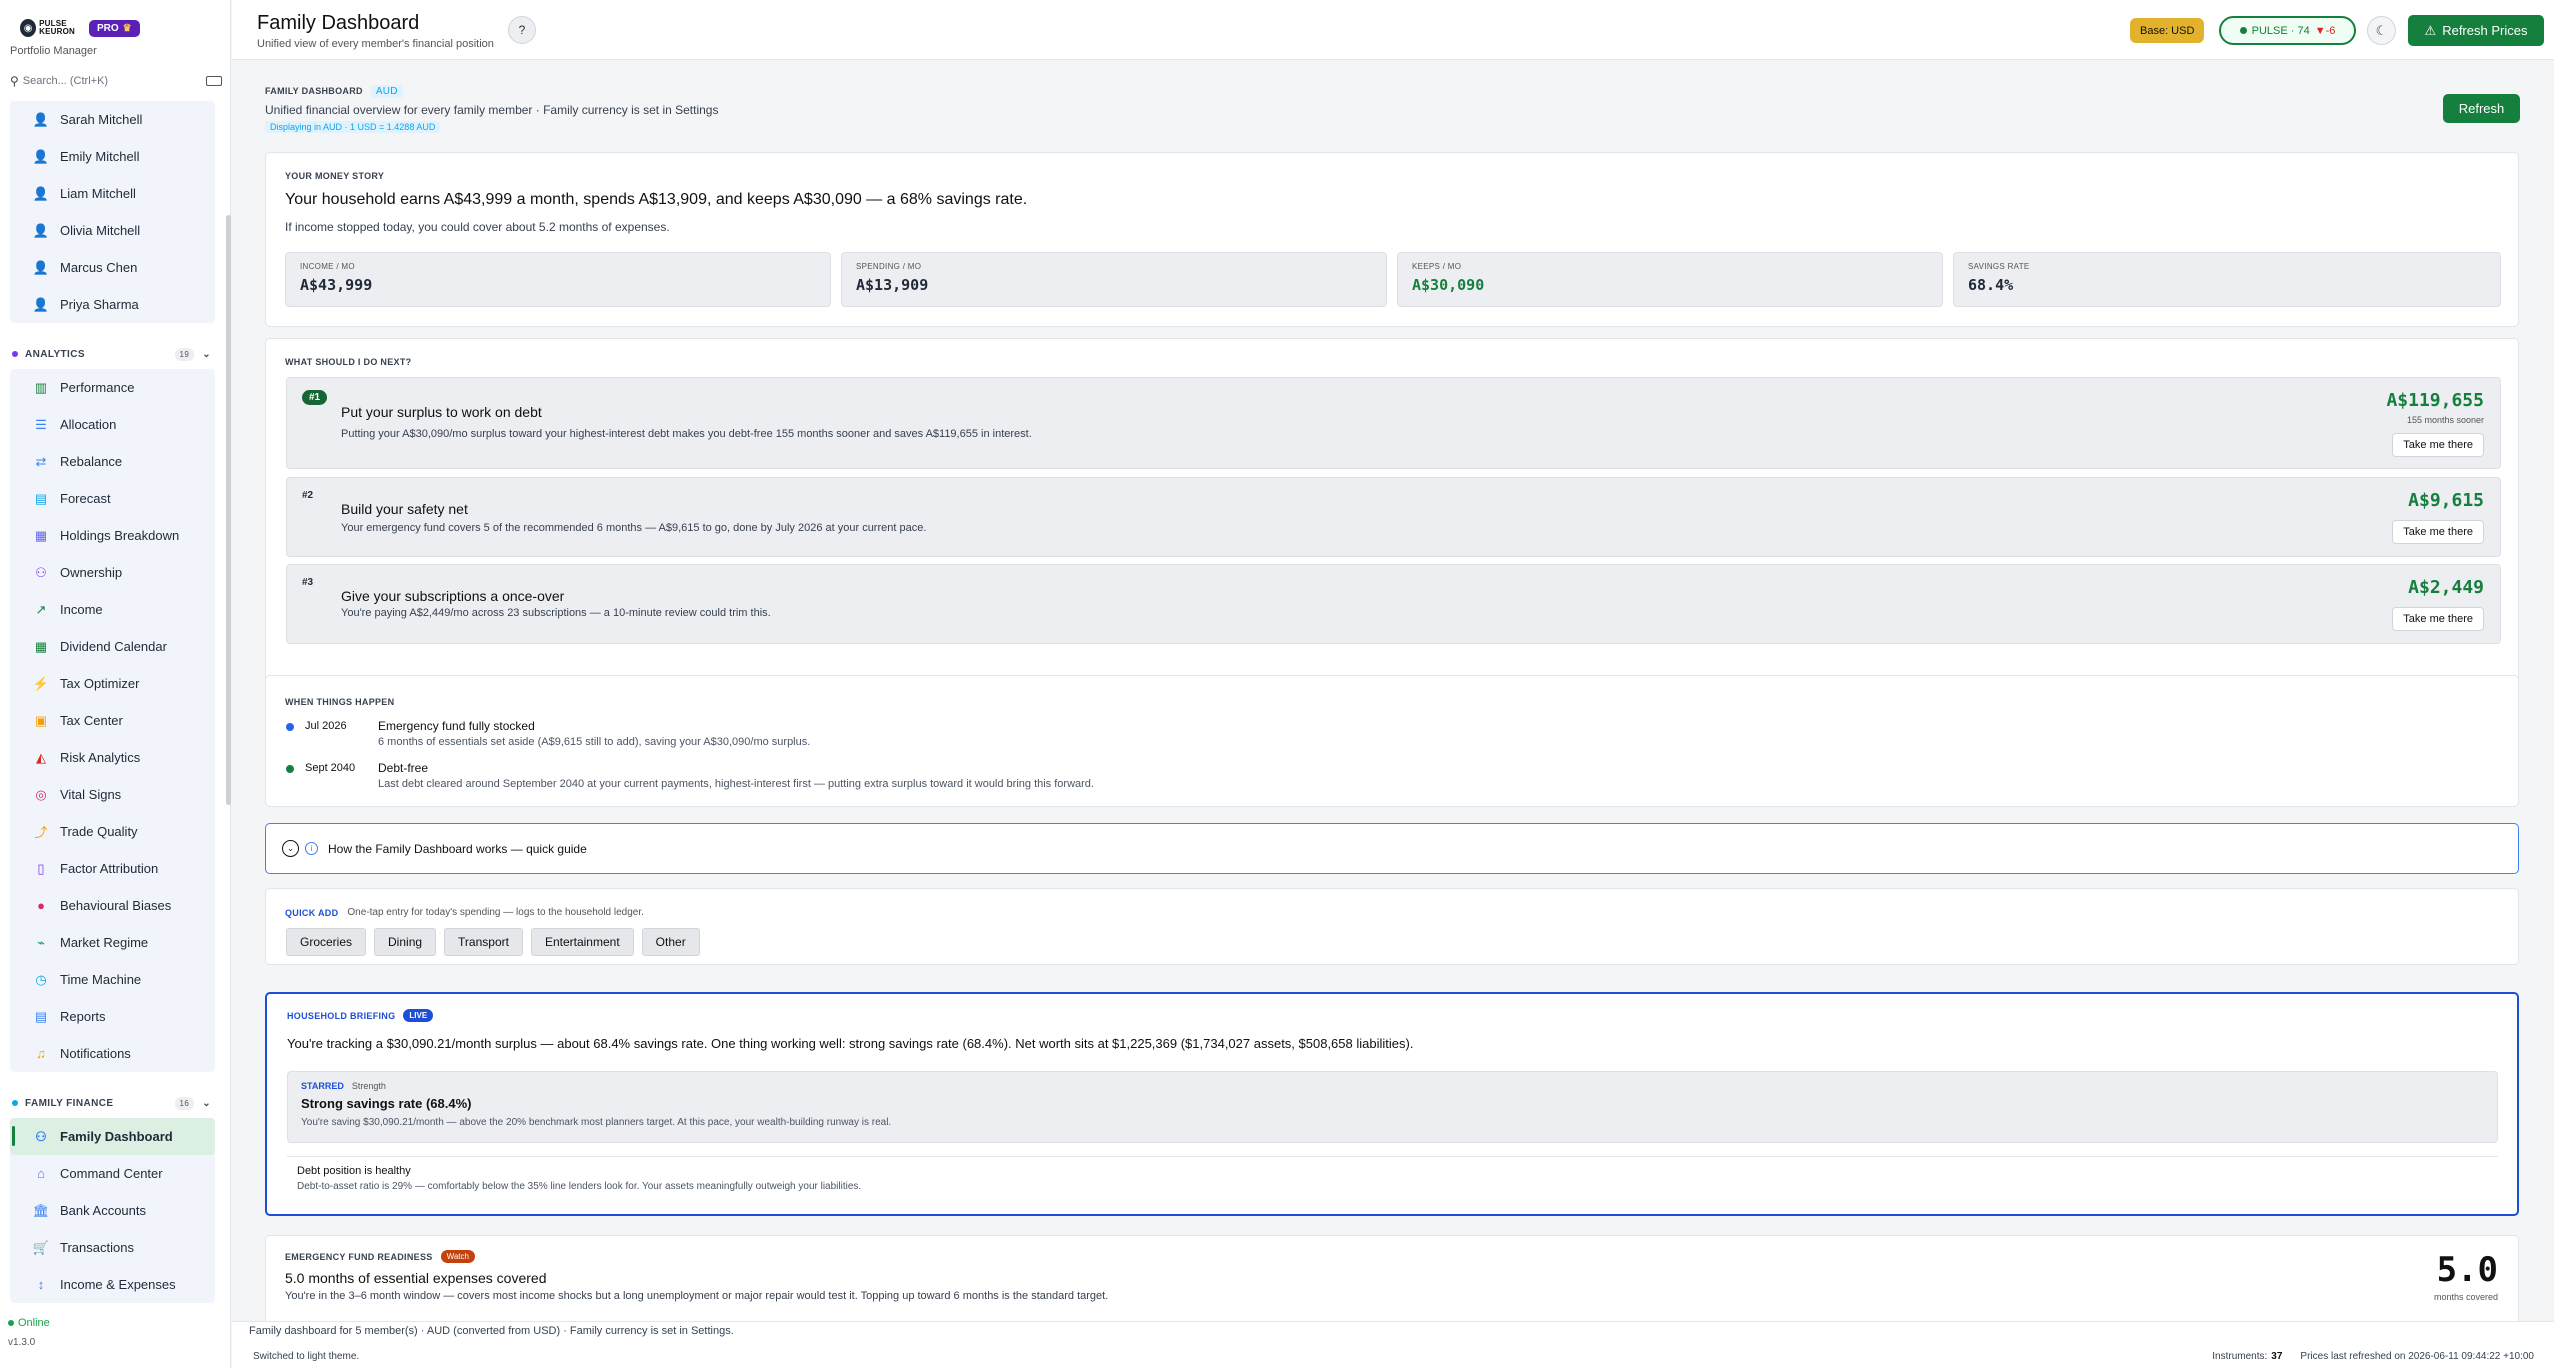 The image size is (2554, 1368). Describe the element at coordinates (483, 942) in the screenshot. I see `quick-add-transport-button: Transport` at that location.